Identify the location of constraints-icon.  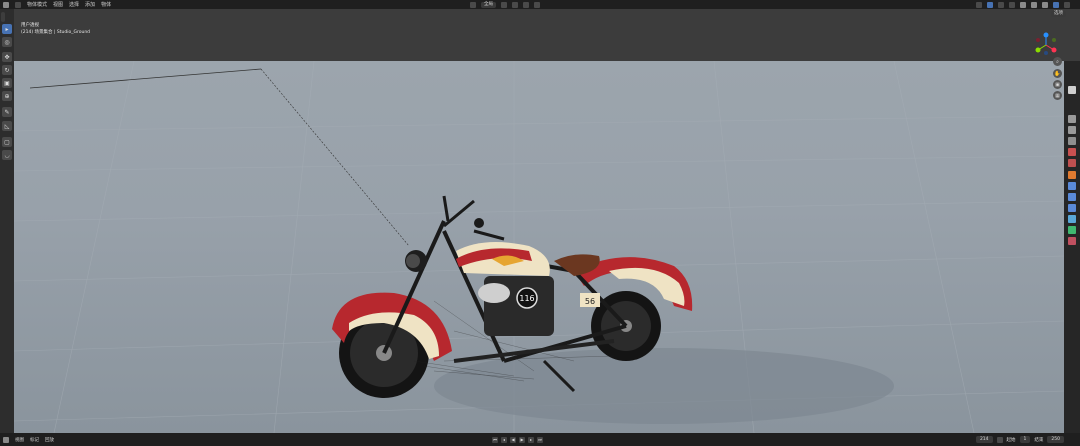
(1072, 219).